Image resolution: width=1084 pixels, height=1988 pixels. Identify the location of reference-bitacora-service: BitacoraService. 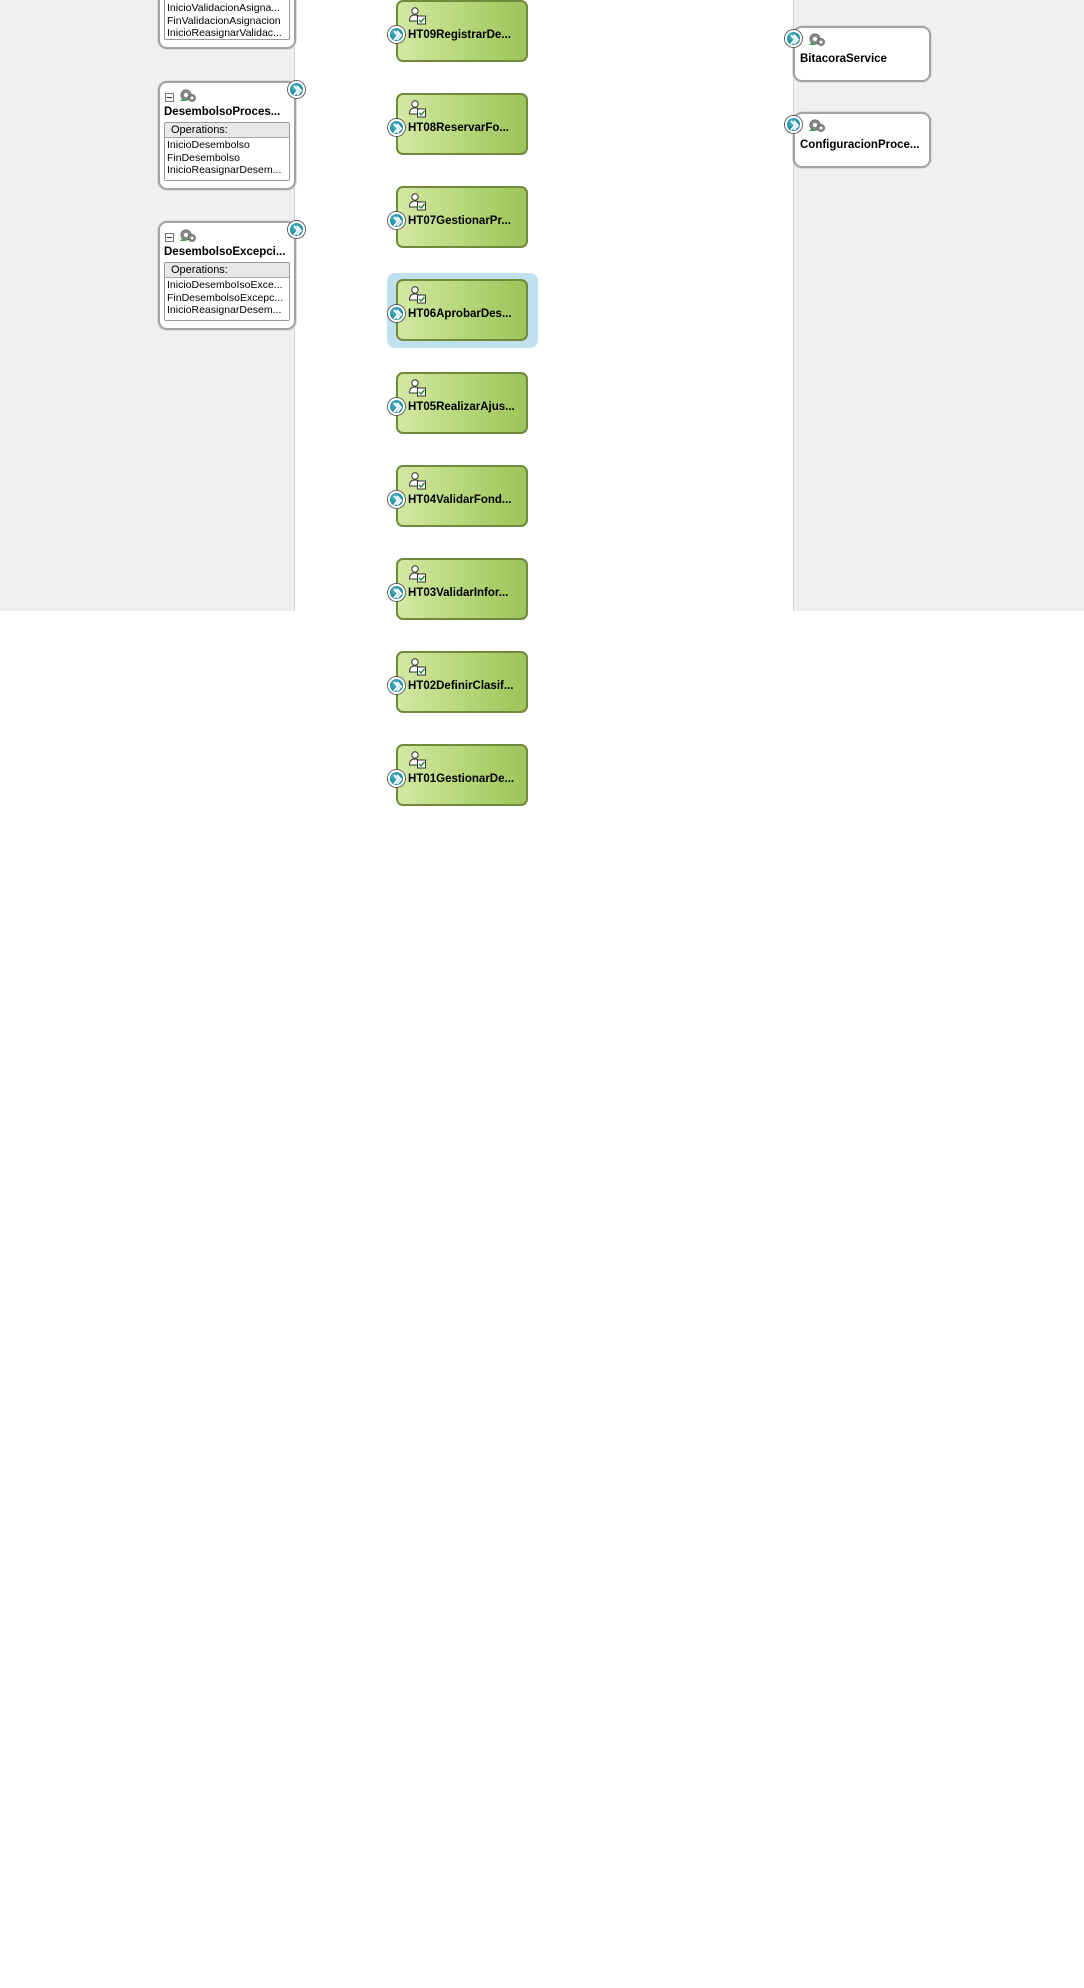
(858, 54).